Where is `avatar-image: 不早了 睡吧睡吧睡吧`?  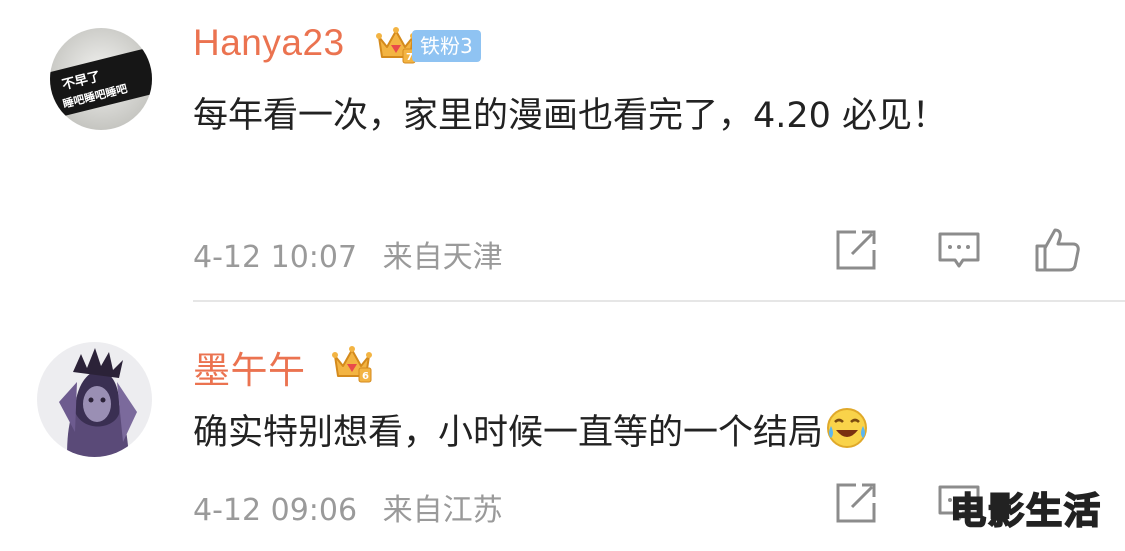
avatar-image: 不早了 睡吧睡吧睡吧 is located at coordinates (101, 79).